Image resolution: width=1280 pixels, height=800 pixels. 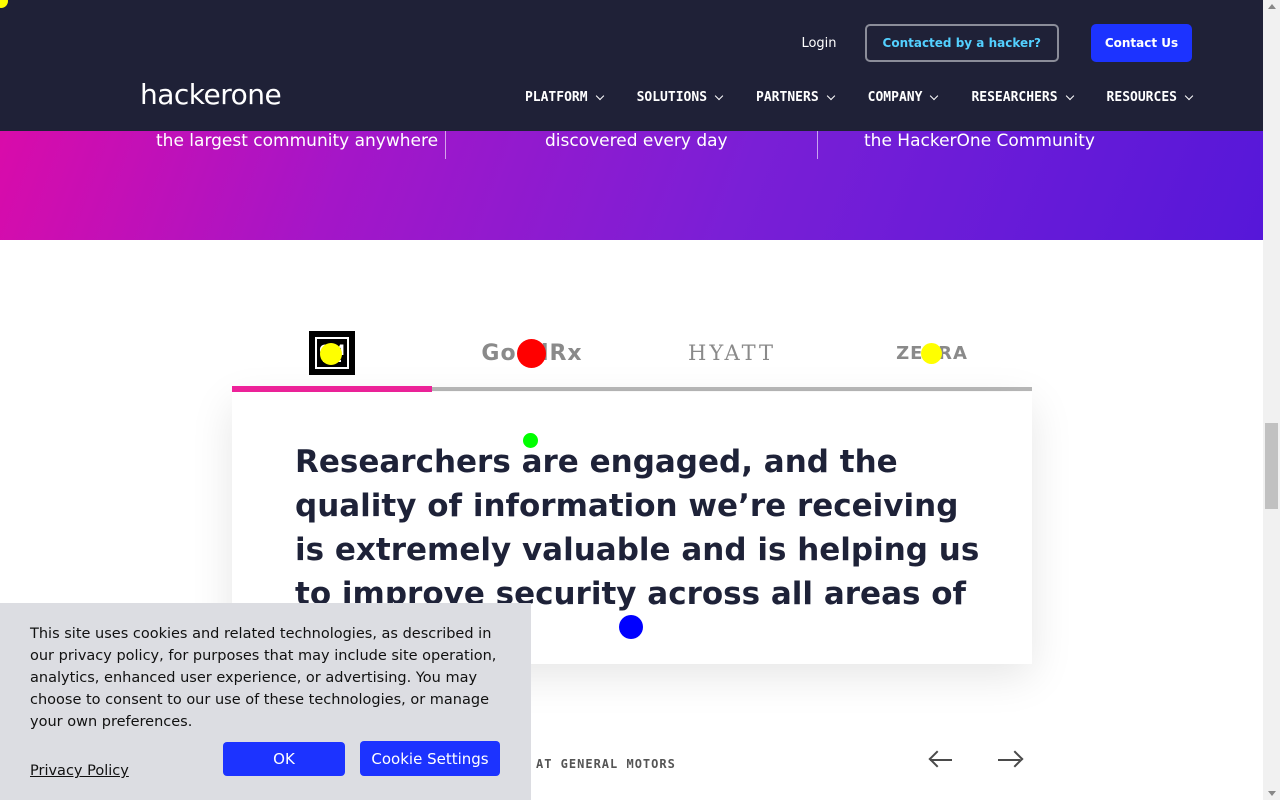 I want to click on cookie-ok-button: OK, so click(x=284, y=759).